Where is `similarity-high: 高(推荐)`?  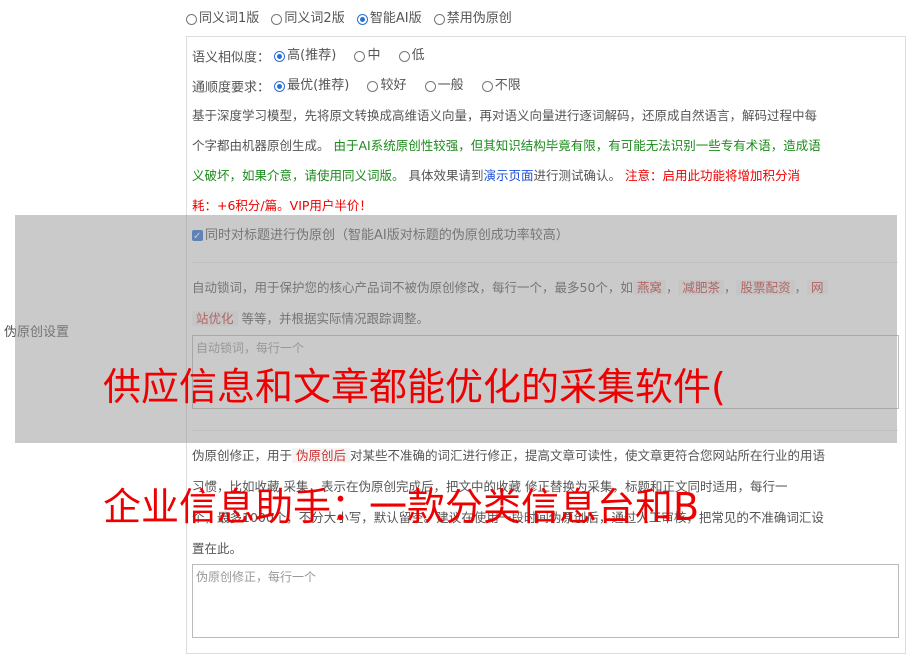
similarity-high: 高(推荐) is located at coordinates (305, 56).